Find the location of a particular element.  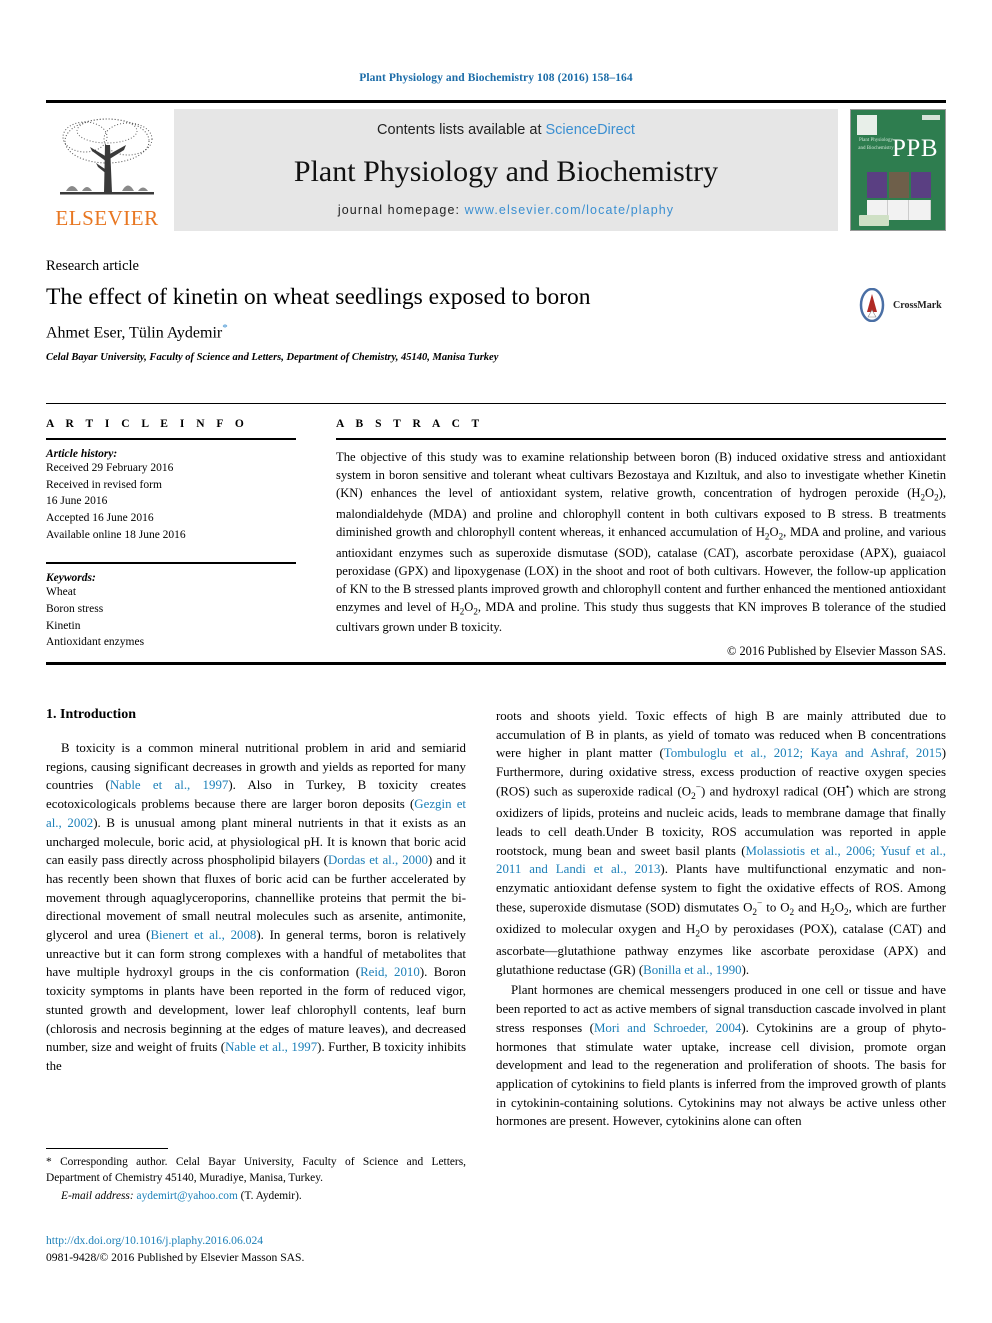

citation-link: Bienert et al., 2008 is located at coordinates (203, 935).